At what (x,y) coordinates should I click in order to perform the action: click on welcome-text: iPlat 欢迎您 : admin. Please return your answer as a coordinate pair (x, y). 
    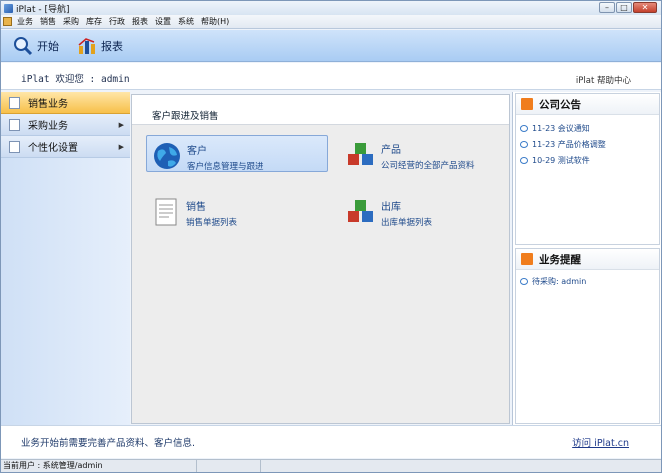
    Looking at the image, I should click on (75, 79).